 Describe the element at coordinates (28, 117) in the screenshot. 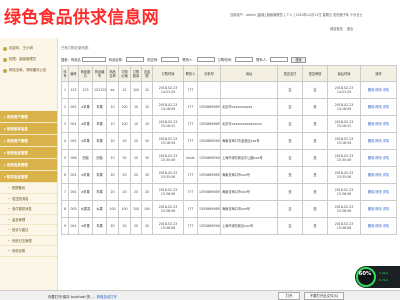

I see `menu-head-1: ▸系统用户管理` at that location.